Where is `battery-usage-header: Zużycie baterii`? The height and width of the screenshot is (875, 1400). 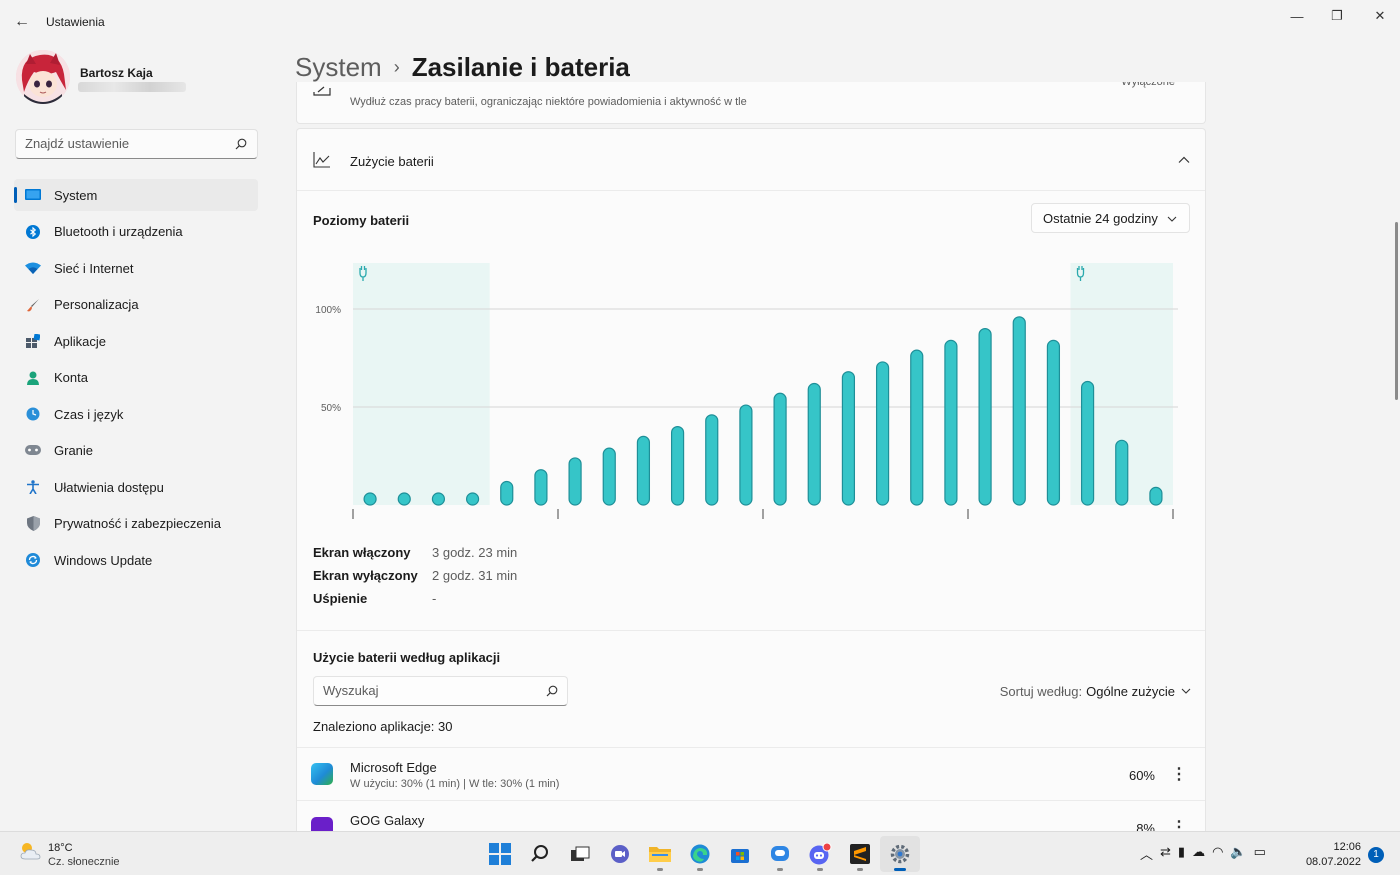 battery-usage-header: Zużycie baterii is located at coordinates (751, 160).